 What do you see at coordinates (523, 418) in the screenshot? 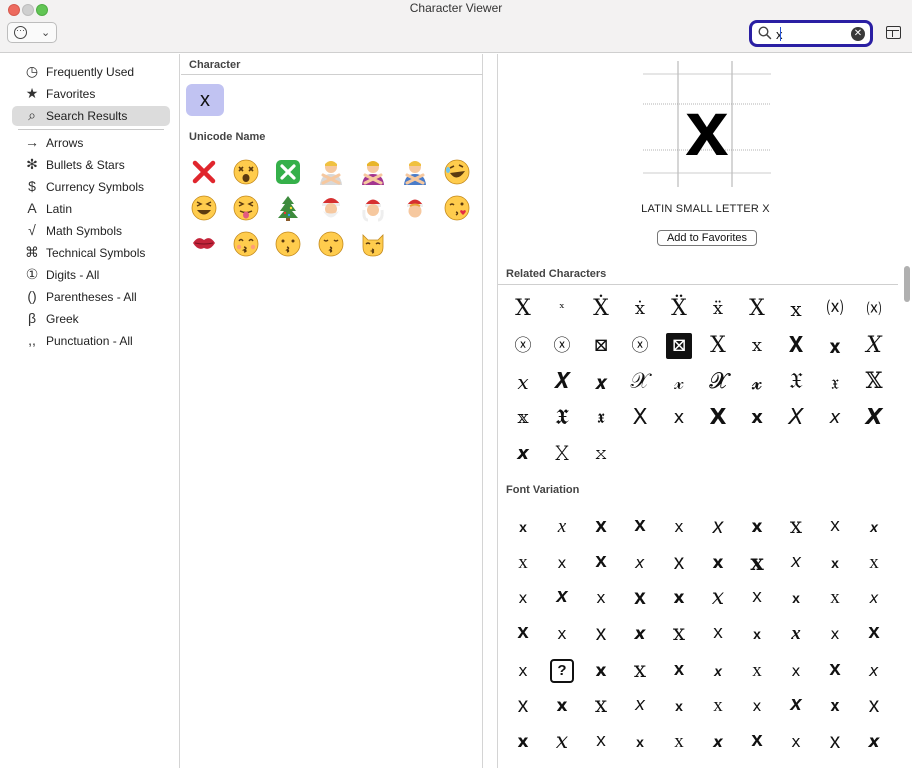
I see `related-character: 𝕩` at bounding box center [523, 418].